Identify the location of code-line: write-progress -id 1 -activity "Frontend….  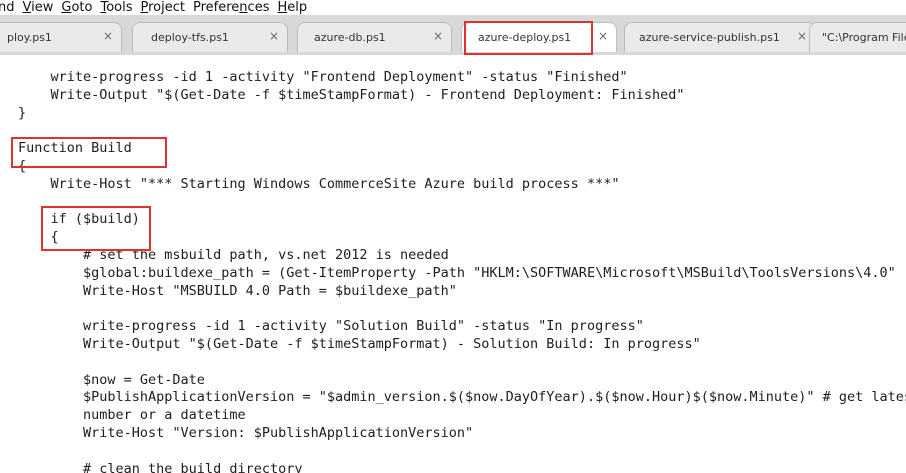
(323, 77).